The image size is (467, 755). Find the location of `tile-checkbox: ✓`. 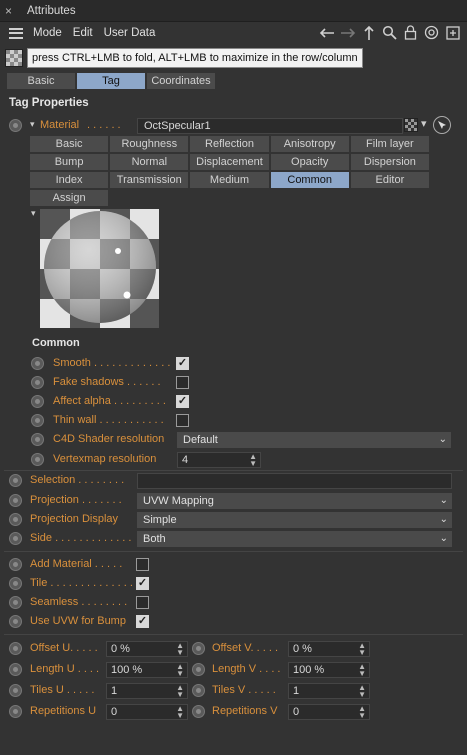

tile-checkbox: ✓ is located at coordinates (142, 583).